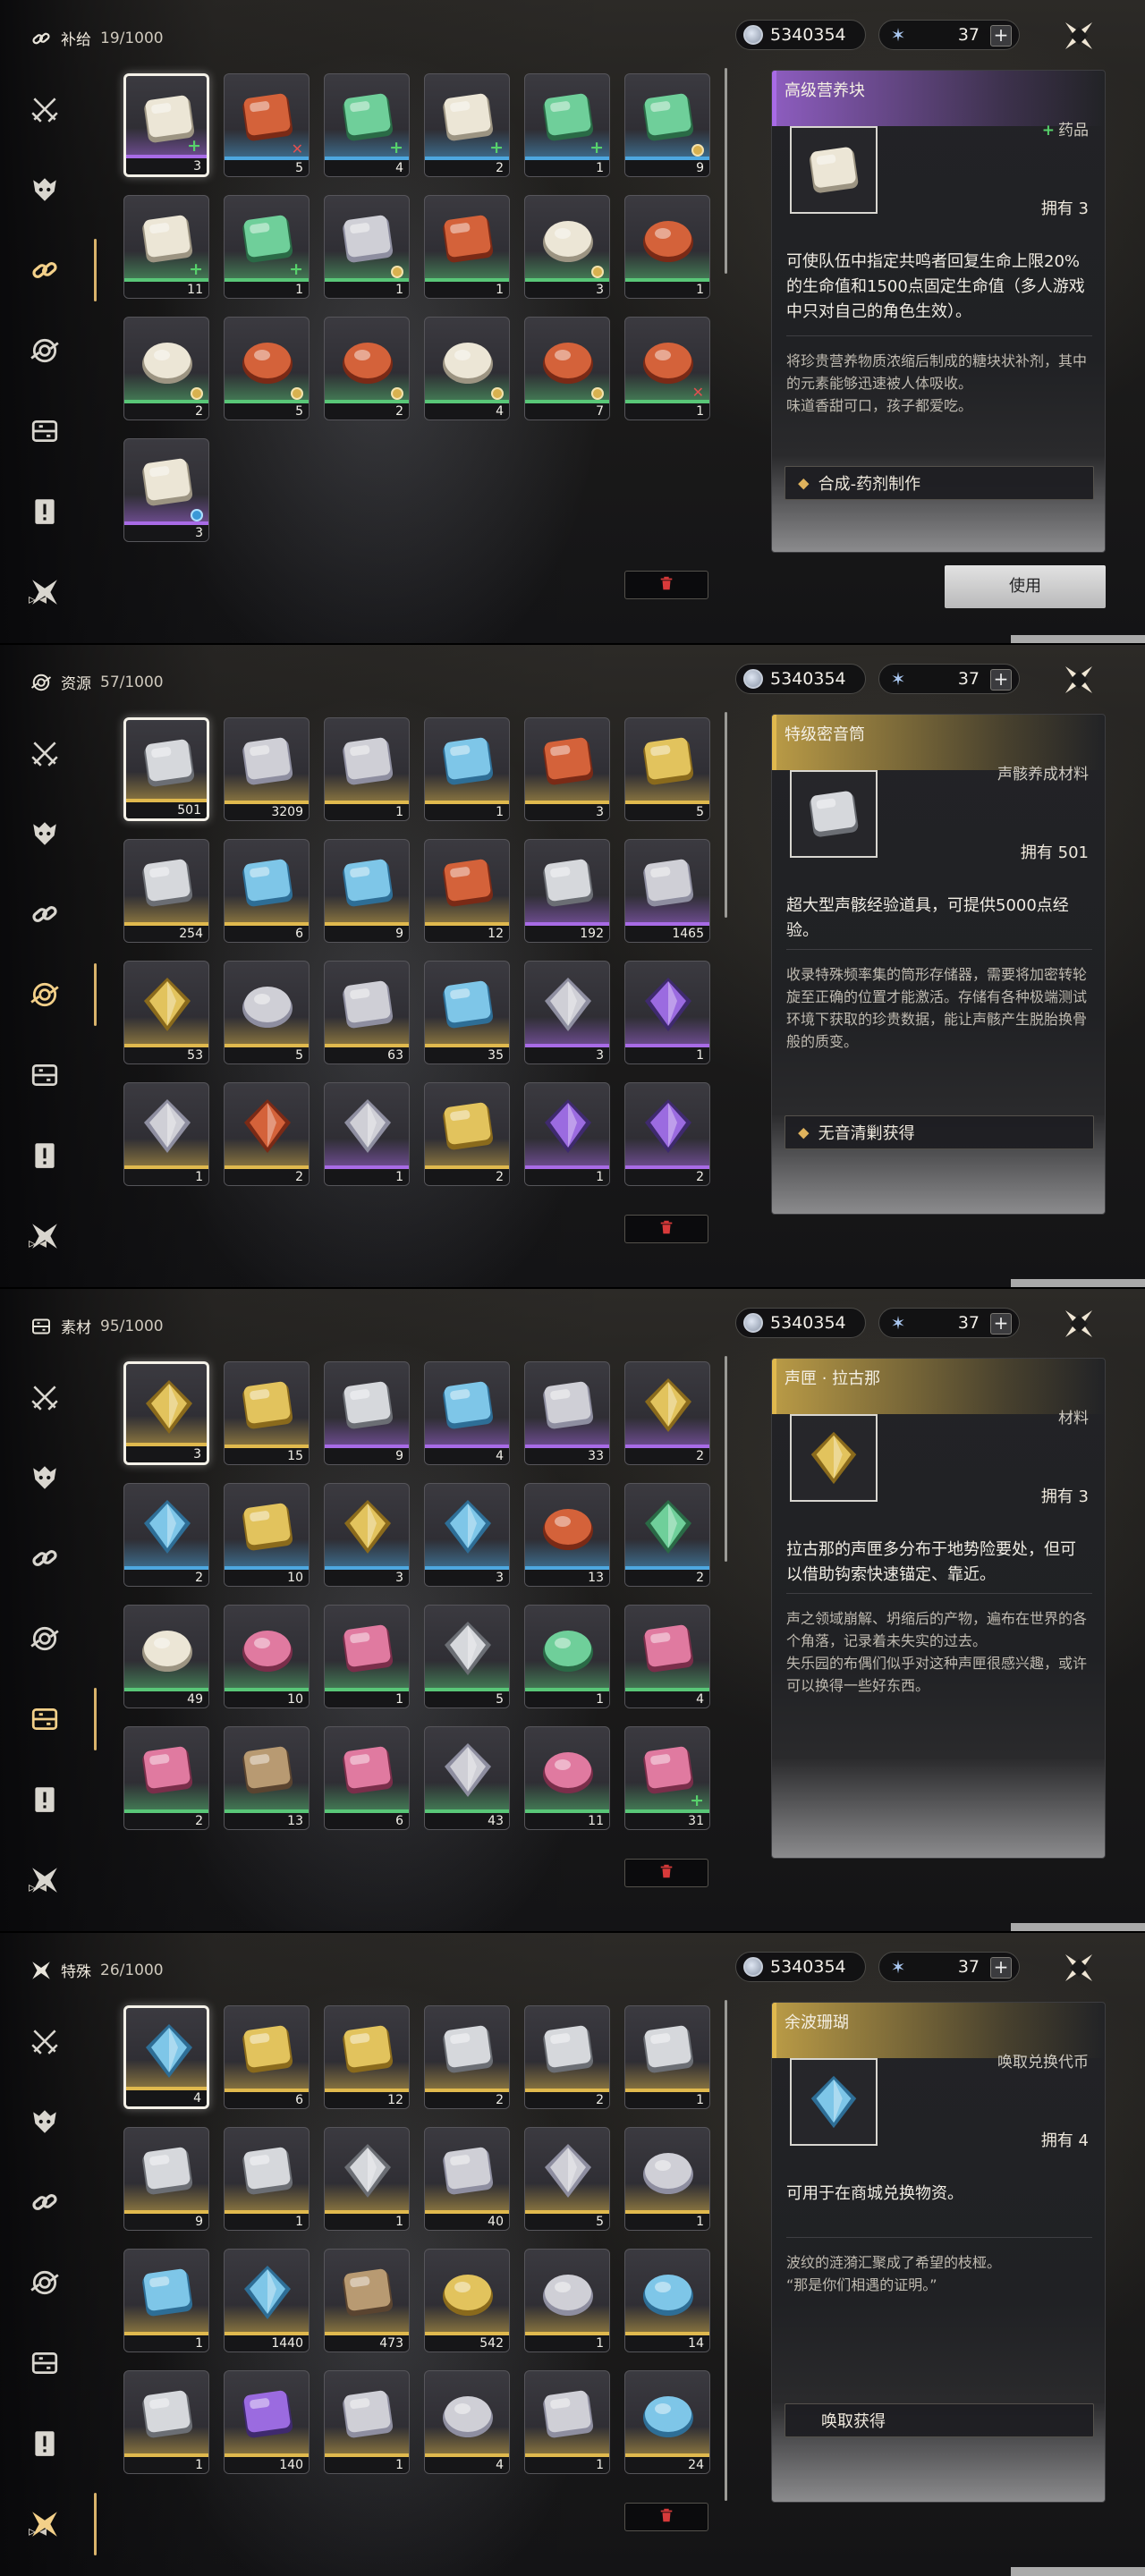  I want to click on item-slot: ✕ 1, so click(667, 368).